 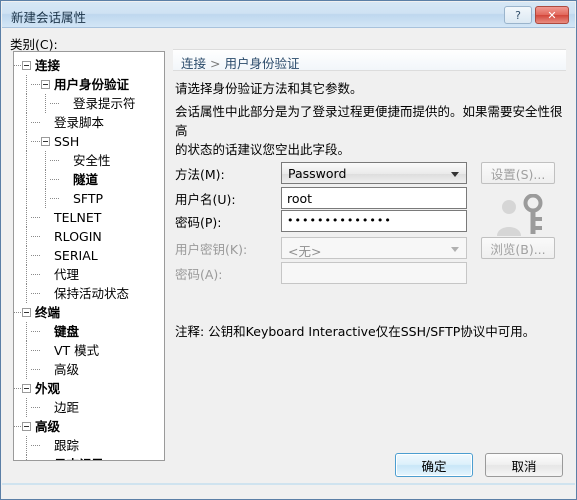 What do you see at coordinates (89, 217) in the screenshot?
I see `tree-item: TELNET` at bounding box center [89, 217].